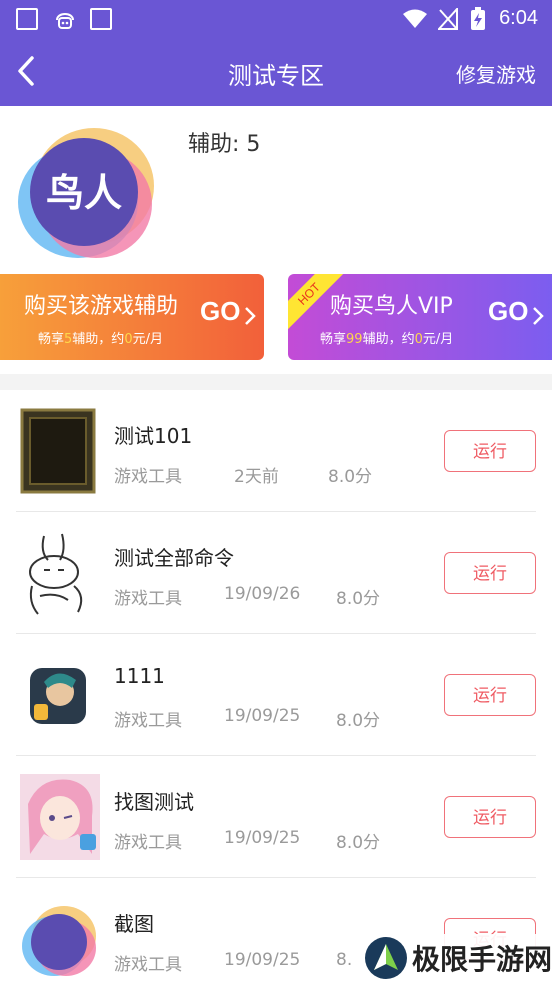 This screenshot has width=552, height=1000. What do you see at coordinates (415, 18) in the screenshot?
I see `wifi-icon` at bounding box center [415, 18].